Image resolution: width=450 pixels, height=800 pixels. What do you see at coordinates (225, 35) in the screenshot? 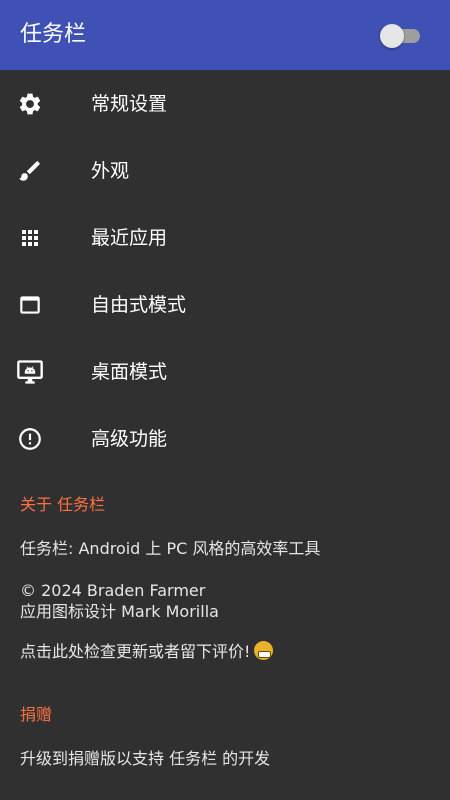
I see `app-bar: 任务栏` at bounding box center [225, 35].